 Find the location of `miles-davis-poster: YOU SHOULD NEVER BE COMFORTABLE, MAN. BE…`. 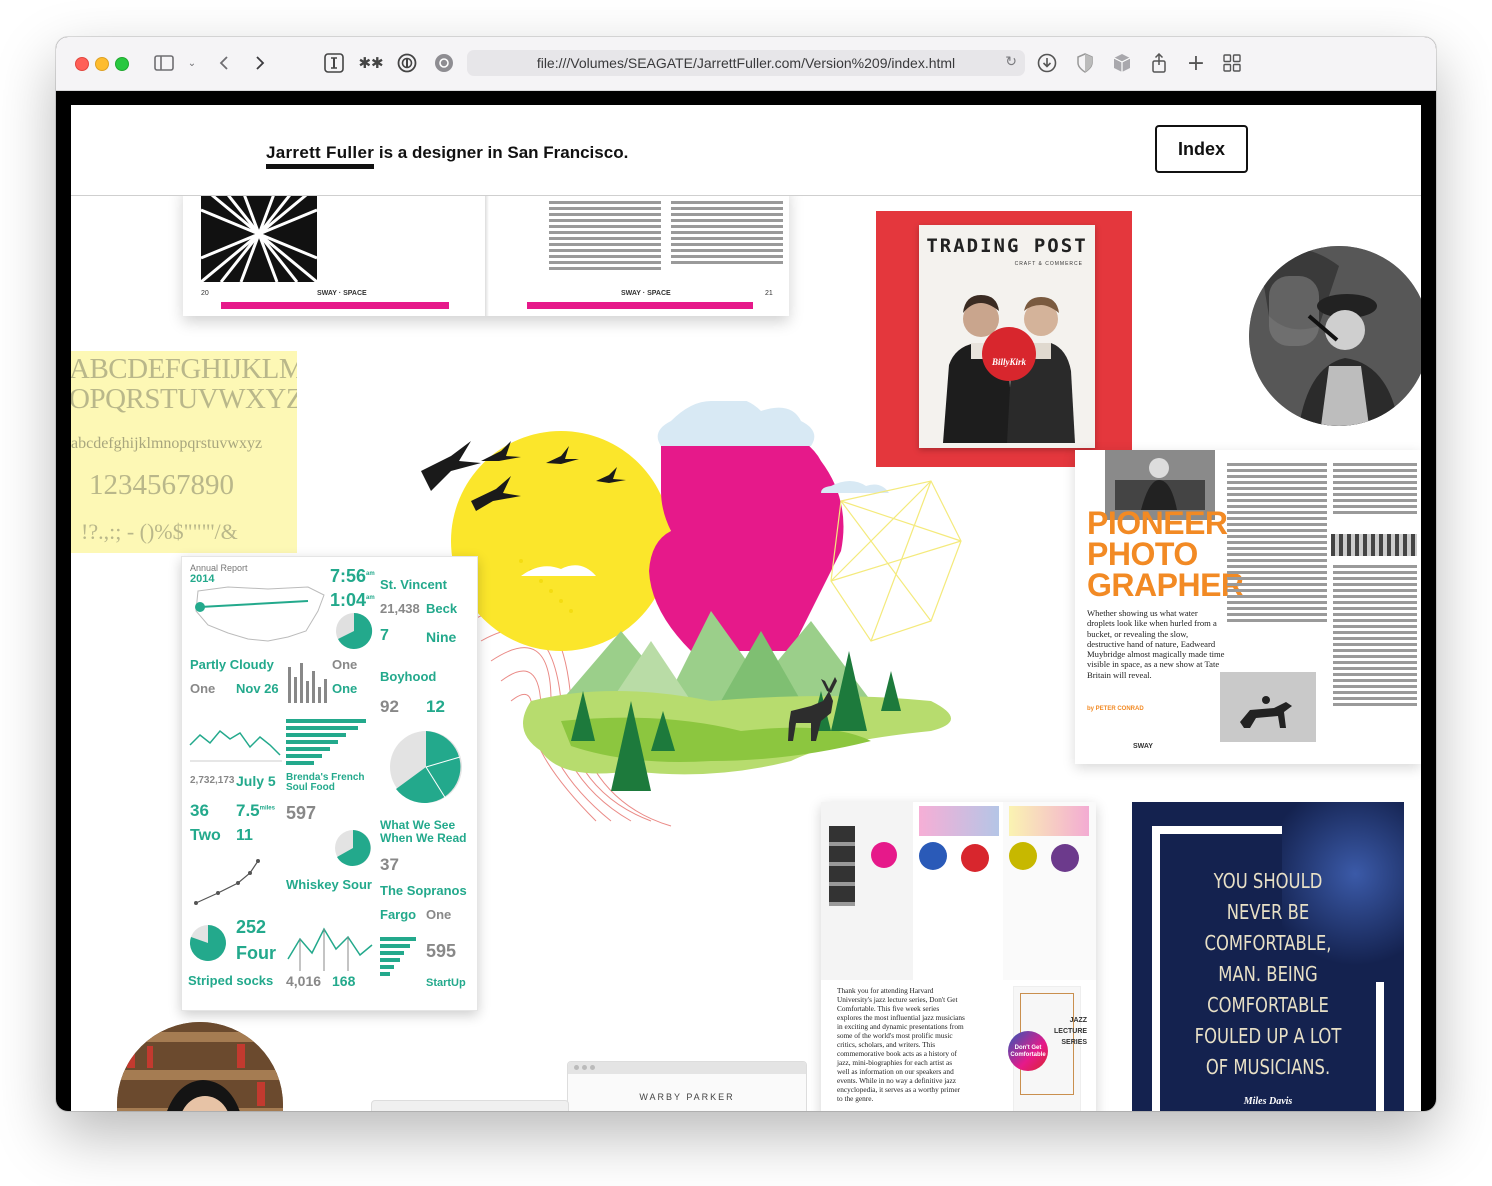

miles-davis-poster: YOU SHOULD NEVER BE COMFORTABLE, MAN. BE… is located at coordinates (1268, 956).